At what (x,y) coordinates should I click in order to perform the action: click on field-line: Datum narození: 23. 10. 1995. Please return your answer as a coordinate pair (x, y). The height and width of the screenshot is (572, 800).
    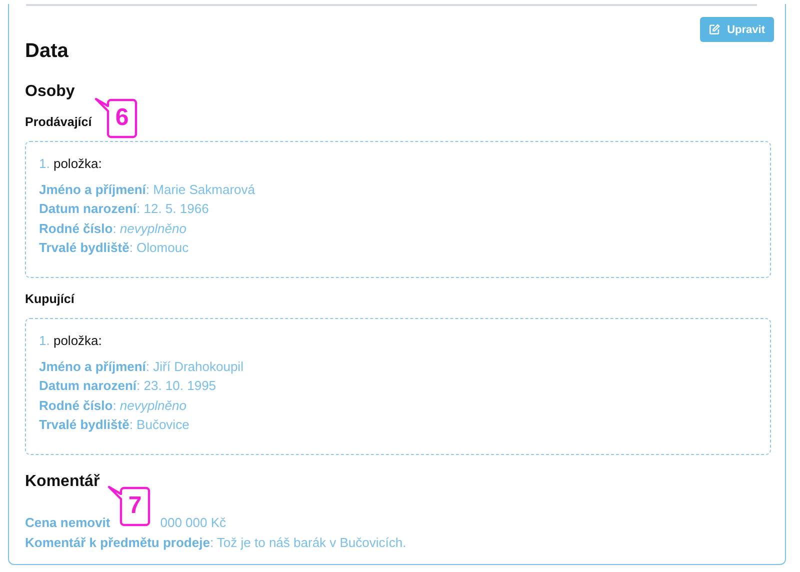
    Looking at the image, I should click on (127, 385).